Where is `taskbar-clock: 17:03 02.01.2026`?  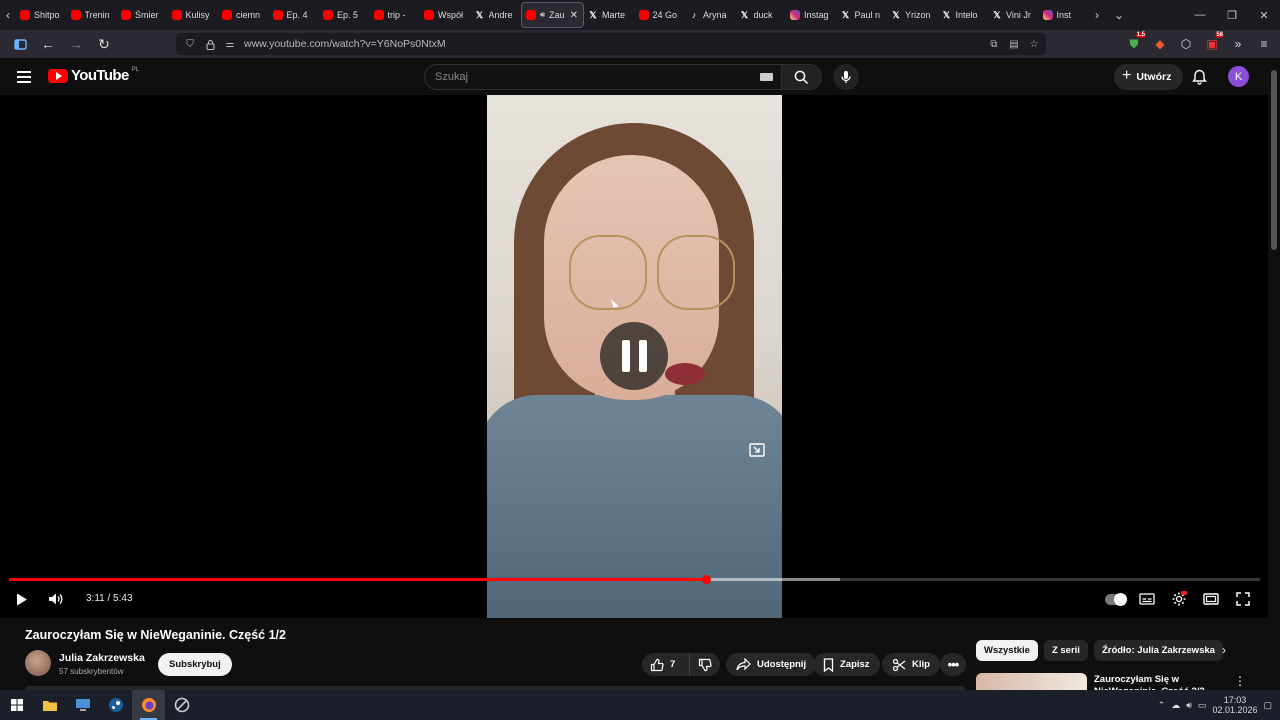 taskbar-clock: 17:03 02.01.2026 is located at coordinates (1234, 705).